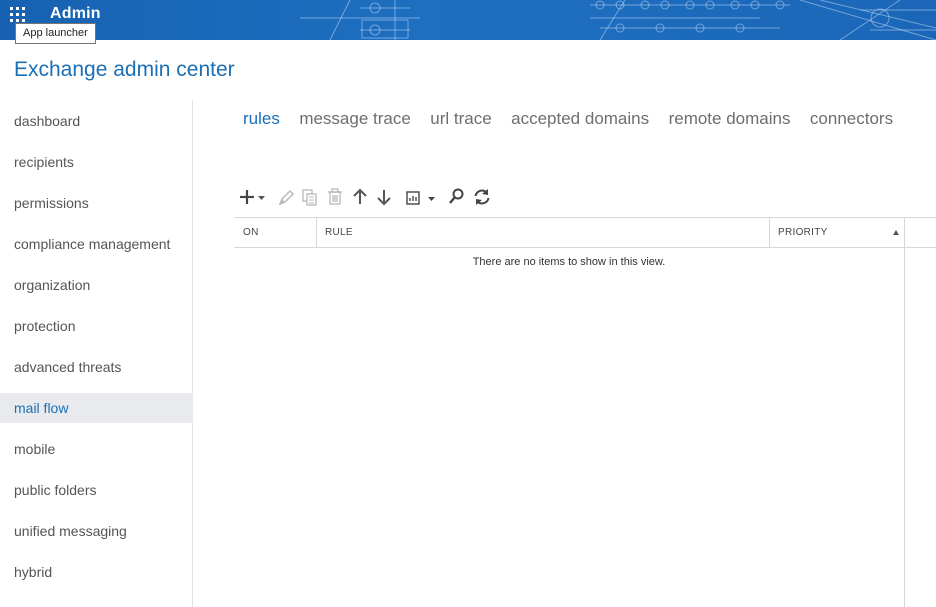 Image resolution: width=936 pixels, height=607 pixels. What do you see at coordinates (96, 121) in the screenshot?
I see `nav-item-dashboard: dashboard` at bounding box center [96, 121].